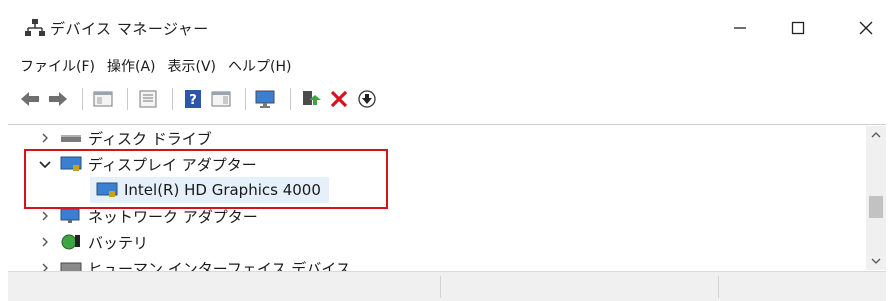 The height and width of the screenshot is (301, 888). I want to click on properties-icon, so click(103, 99).